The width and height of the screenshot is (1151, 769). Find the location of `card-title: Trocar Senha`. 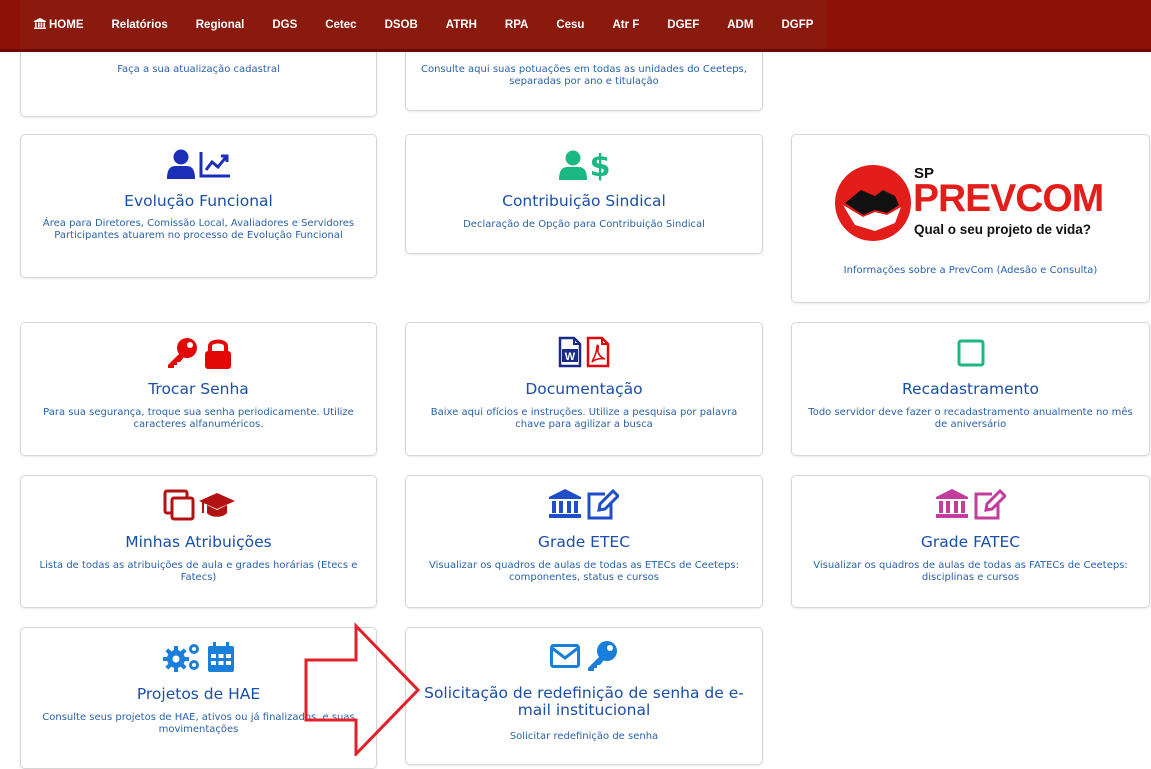

card-title: Trocar Senha is located at coordinates (198, 389).